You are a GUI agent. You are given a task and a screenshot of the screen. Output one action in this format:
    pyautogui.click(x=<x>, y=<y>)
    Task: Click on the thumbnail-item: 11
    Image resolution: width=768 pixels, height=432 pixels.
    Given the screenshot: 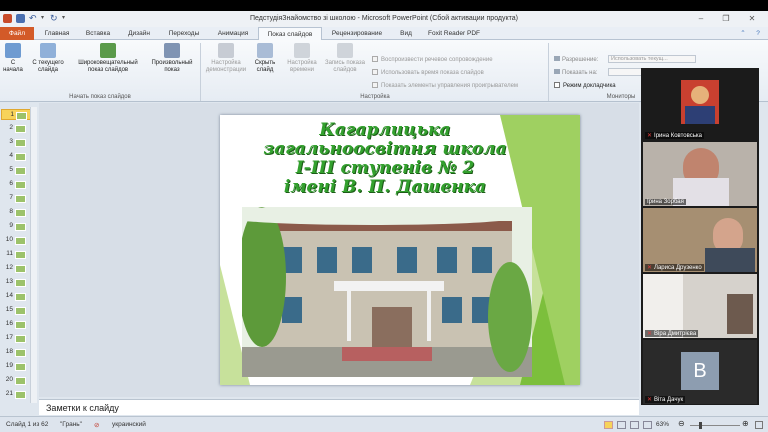 What is the action you would take?
    pyautogui.click(x=16, y=254)
    